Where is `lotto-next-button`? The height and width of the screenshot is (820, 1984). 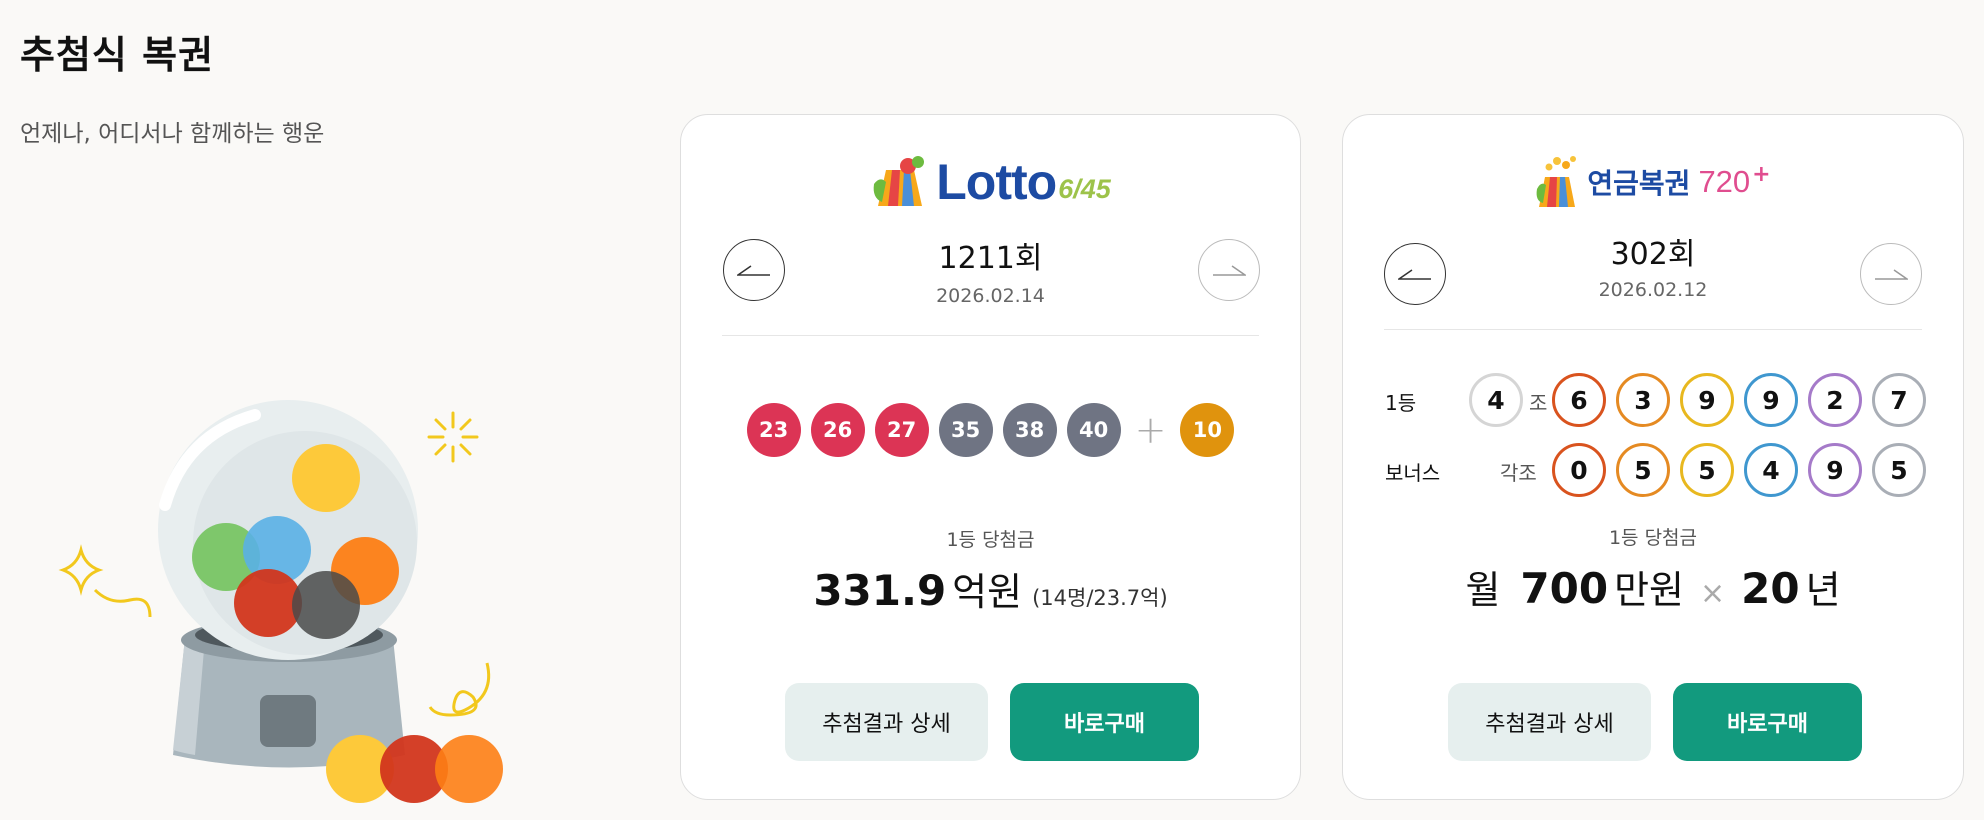 lotto-next-button is located at coordinates (1229, 270).